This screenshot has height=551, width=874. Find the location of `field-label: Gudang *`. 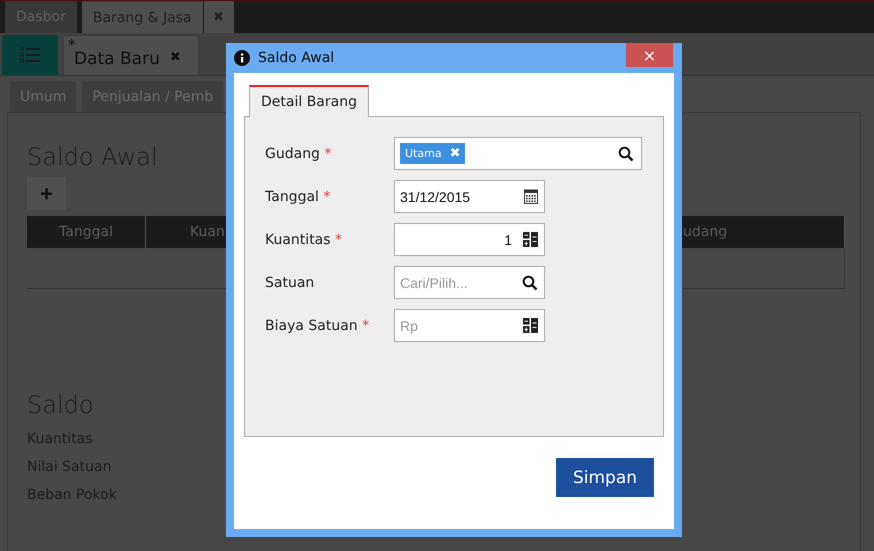

field-label: Gudang * is located at coordinates (298, 154).